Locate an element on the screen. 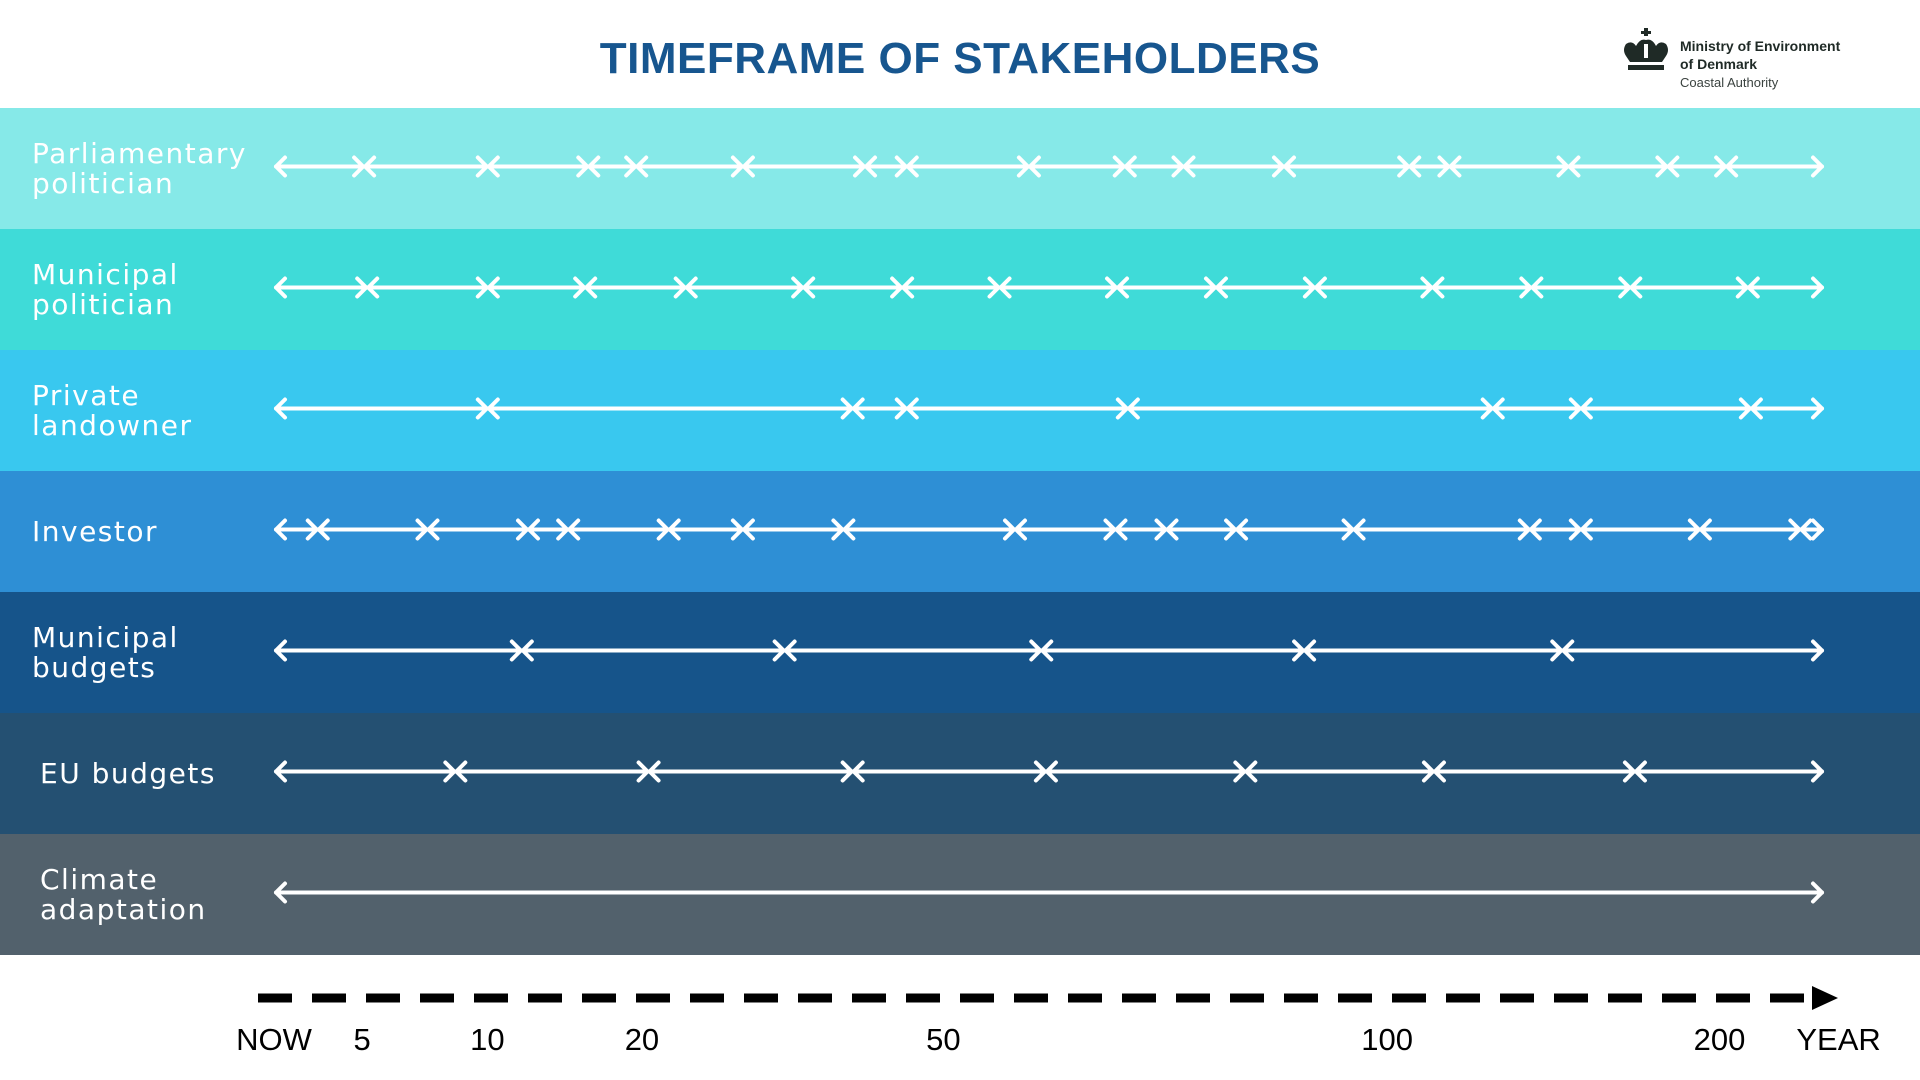 Image resolution: width=1920 pixels, height=1080 pixels. stakeholder-row: Municipal budgets is located at coordinates (960, 652).